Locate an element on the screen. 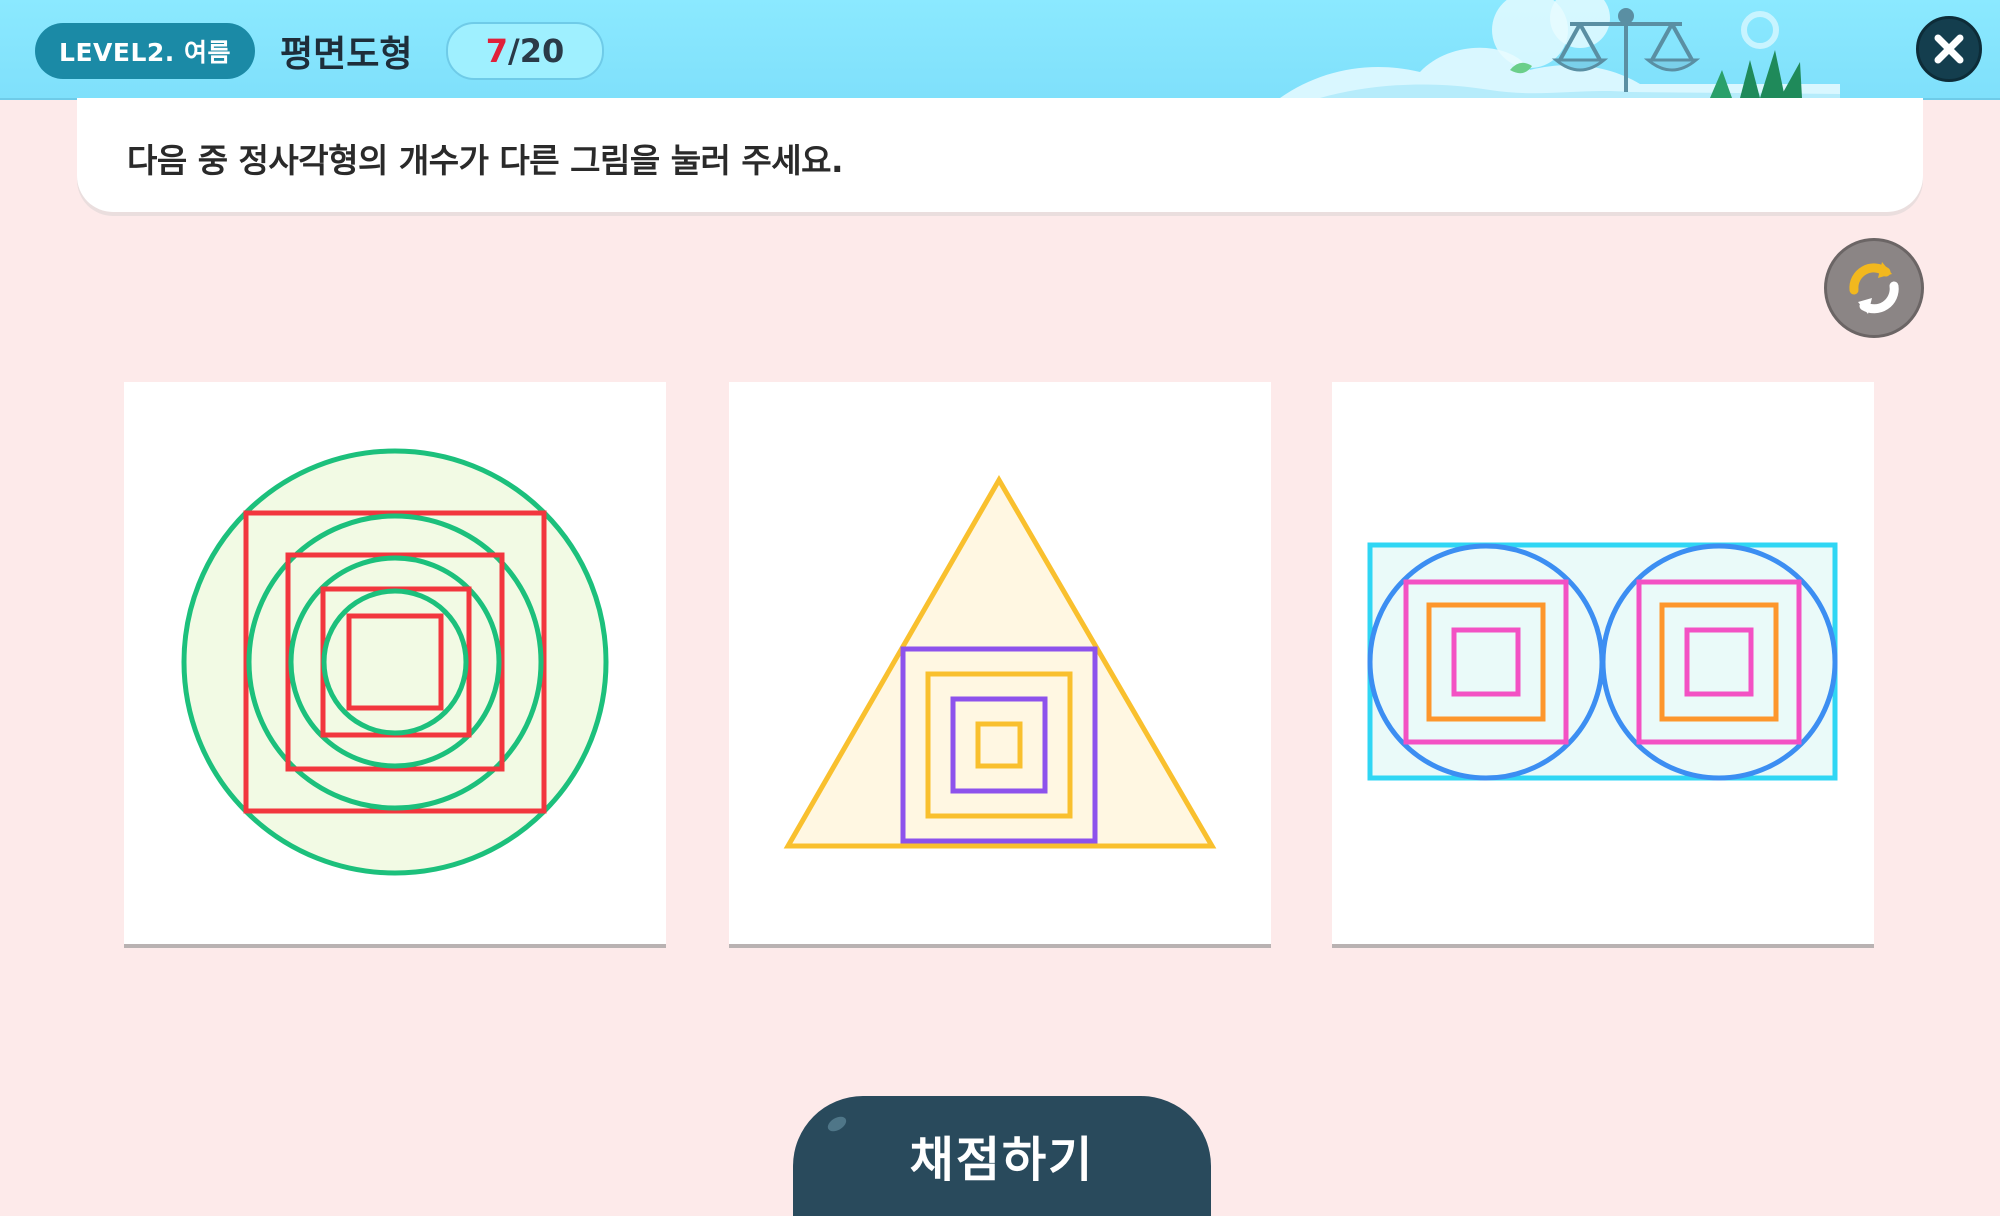  figure-rectangle-circles-squares is located at coordinates (1602, 661).